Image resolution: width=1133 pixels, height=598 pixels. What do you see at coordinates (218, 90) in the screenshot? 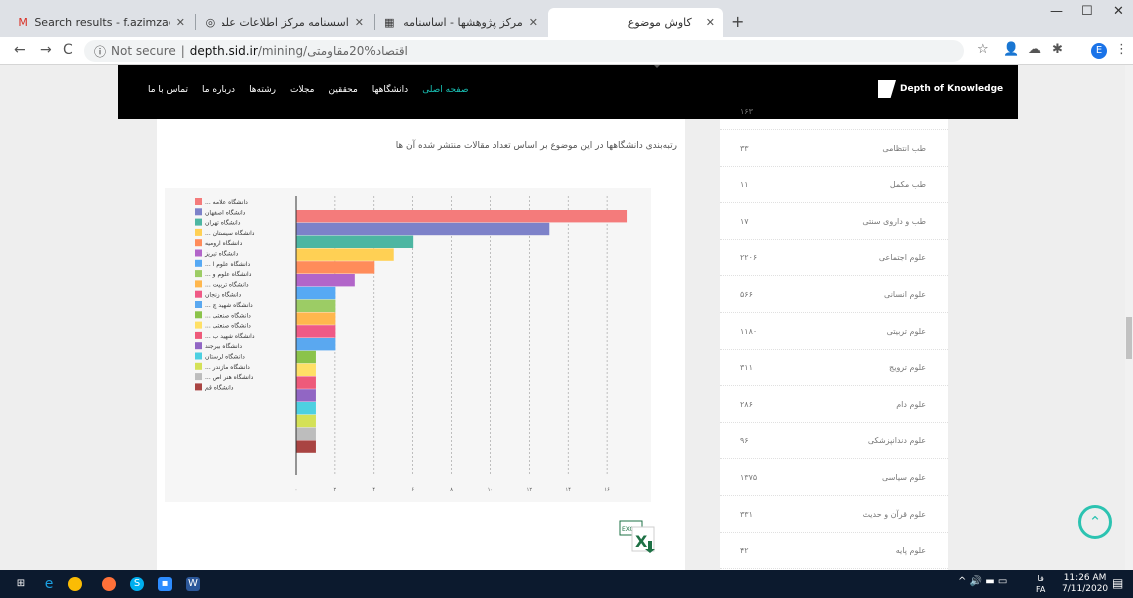
I see `menu-about: درباره ما` at bounding box center [218, 90].